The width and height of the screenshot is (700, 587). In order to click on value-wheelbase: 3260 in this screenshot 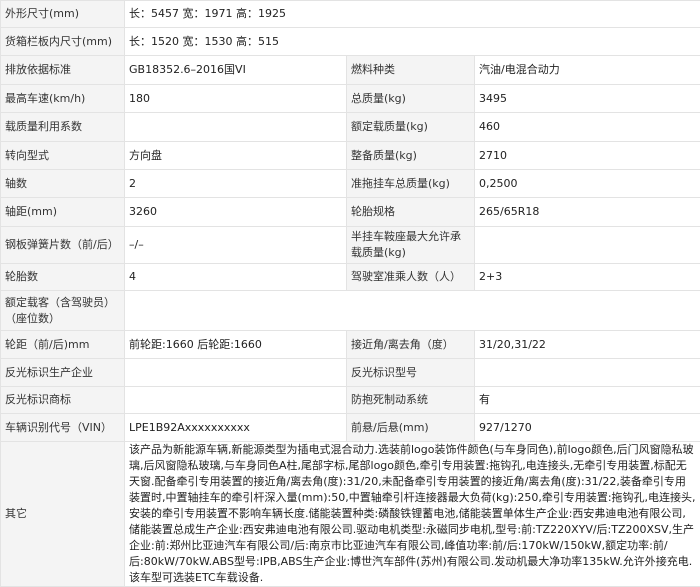, I will do `click(236, 212)`.